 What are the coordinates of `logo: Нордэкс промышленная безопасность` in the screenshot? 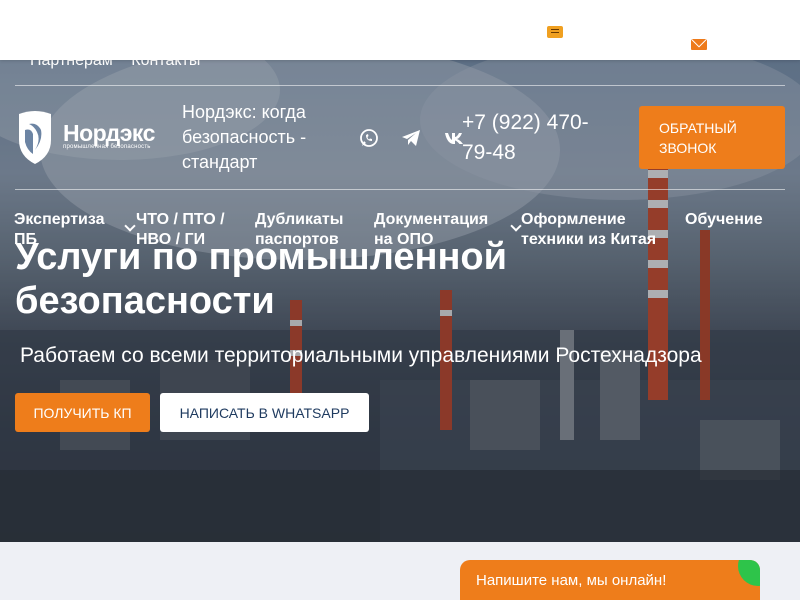 It's located at (85, 138).